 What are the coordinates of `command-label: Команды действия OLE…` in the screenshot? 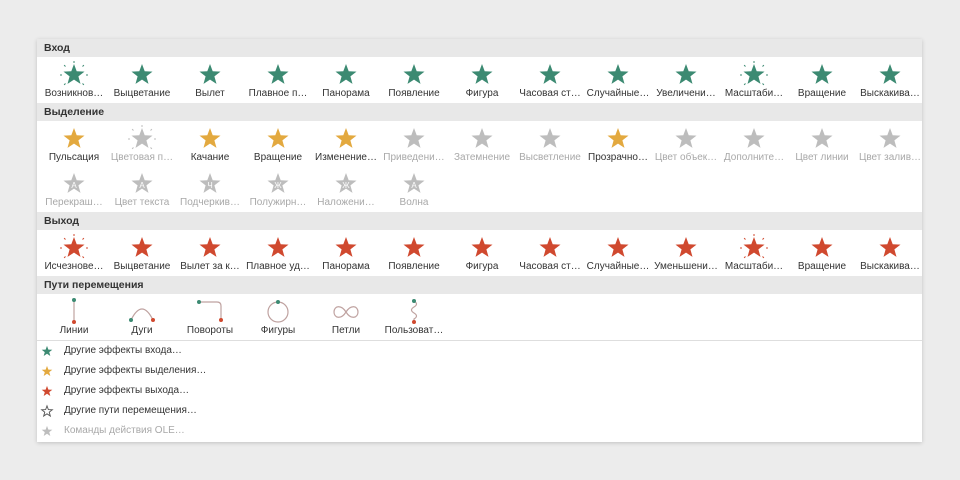 It's located at (124, 430).